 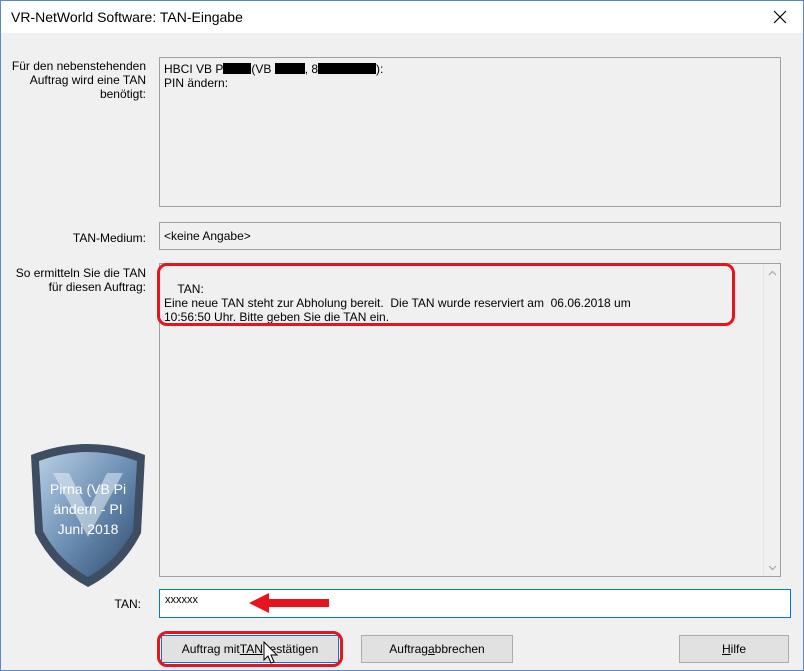 I want to click on order-line1-a: HBCI VB P, so click(x=194, y=69).